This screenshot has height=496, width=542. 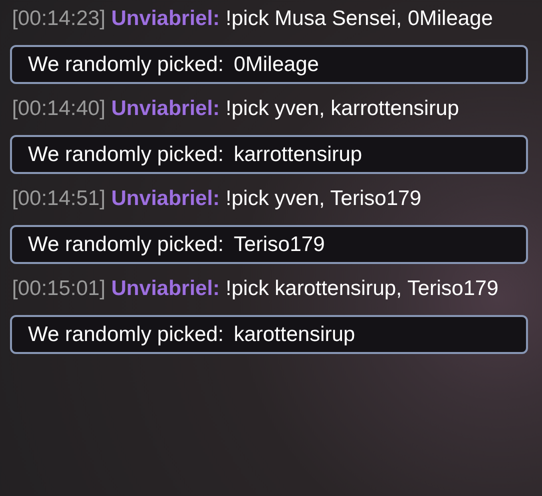 I want to click on message-text: !pick yven, Teriso179, so click(x=324, y=198).